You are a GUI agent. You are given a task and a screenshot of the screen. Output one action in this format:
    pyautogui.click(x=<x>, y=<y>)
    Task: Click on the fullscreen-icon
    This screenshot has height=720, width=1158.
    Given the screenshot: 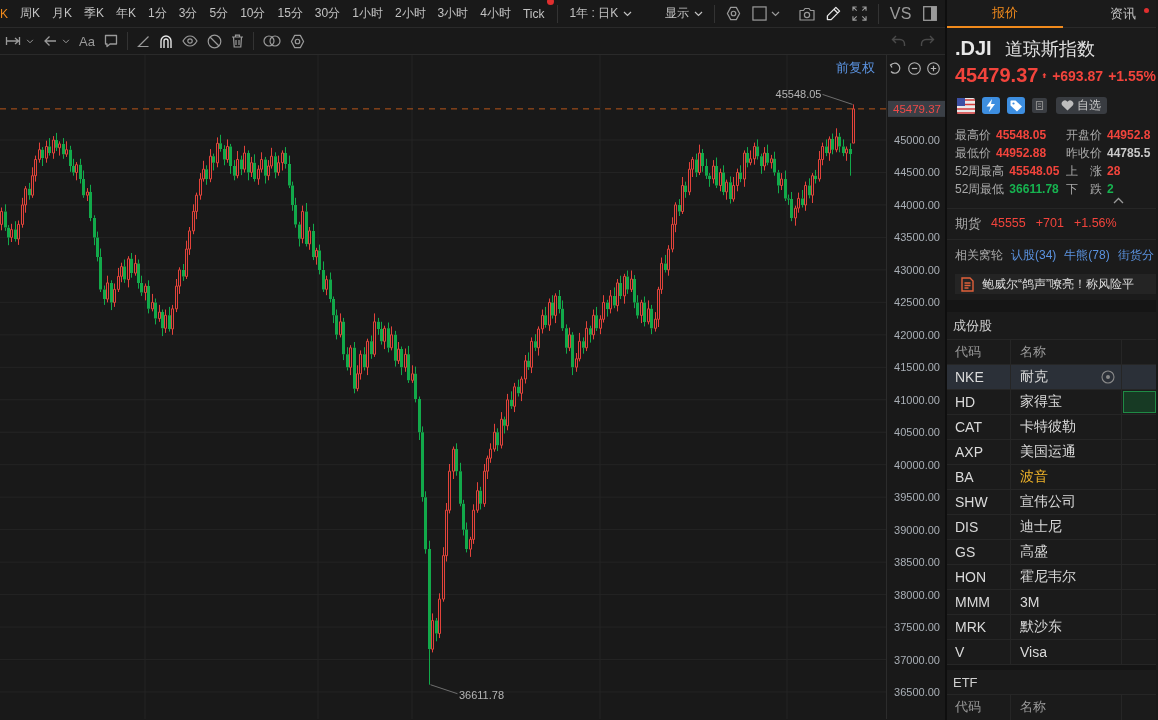 What is the action you would take?
    pyautogui.click(x=859, y=13)
    